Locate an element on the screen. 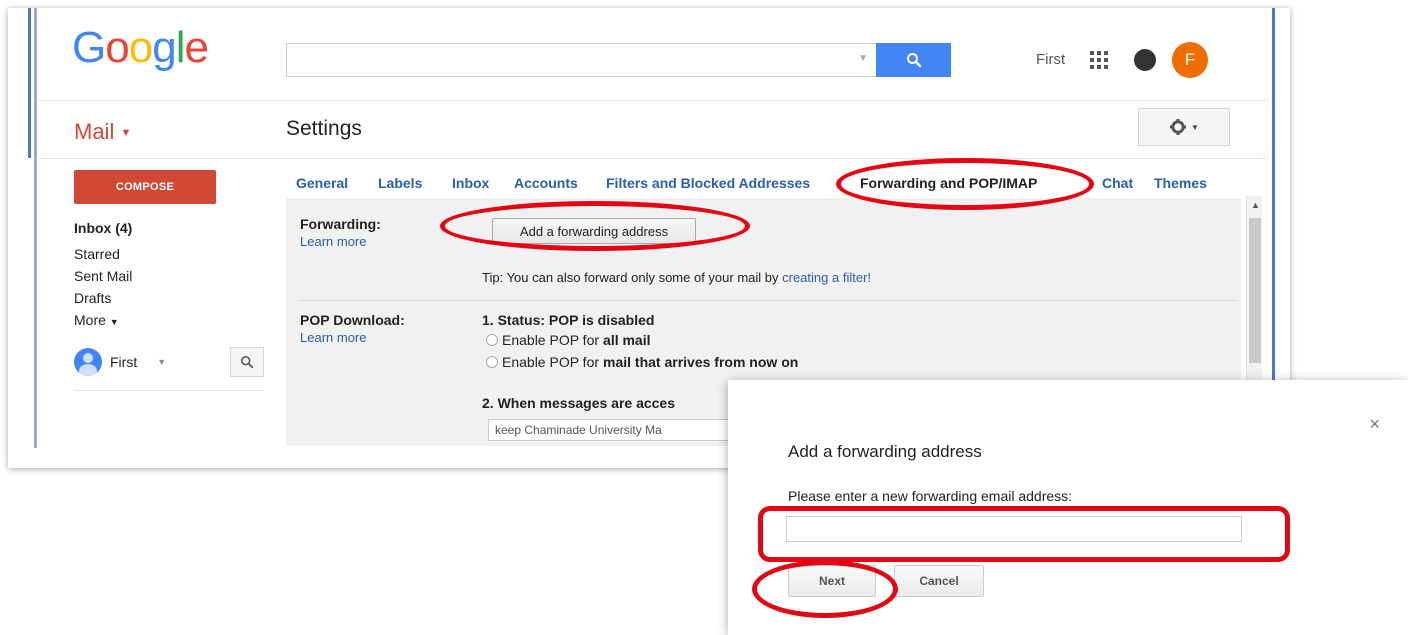  tab-chat: Chat is located at coordinates (1117, 183).